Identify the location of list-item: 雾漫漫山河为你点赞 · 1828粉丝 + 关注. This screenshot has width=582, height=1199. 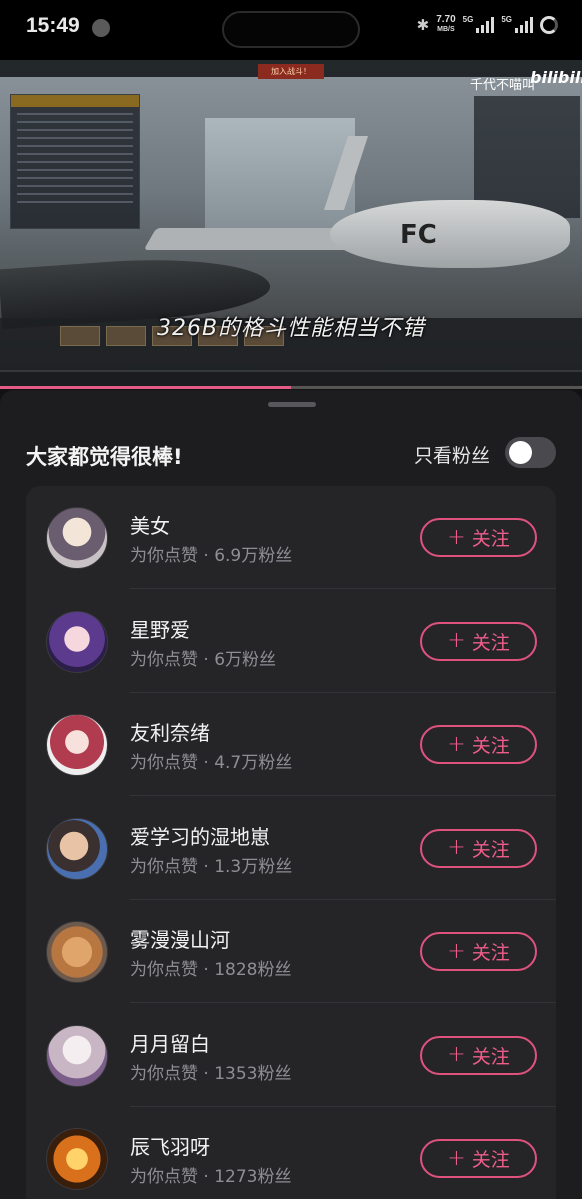
(291, 951).